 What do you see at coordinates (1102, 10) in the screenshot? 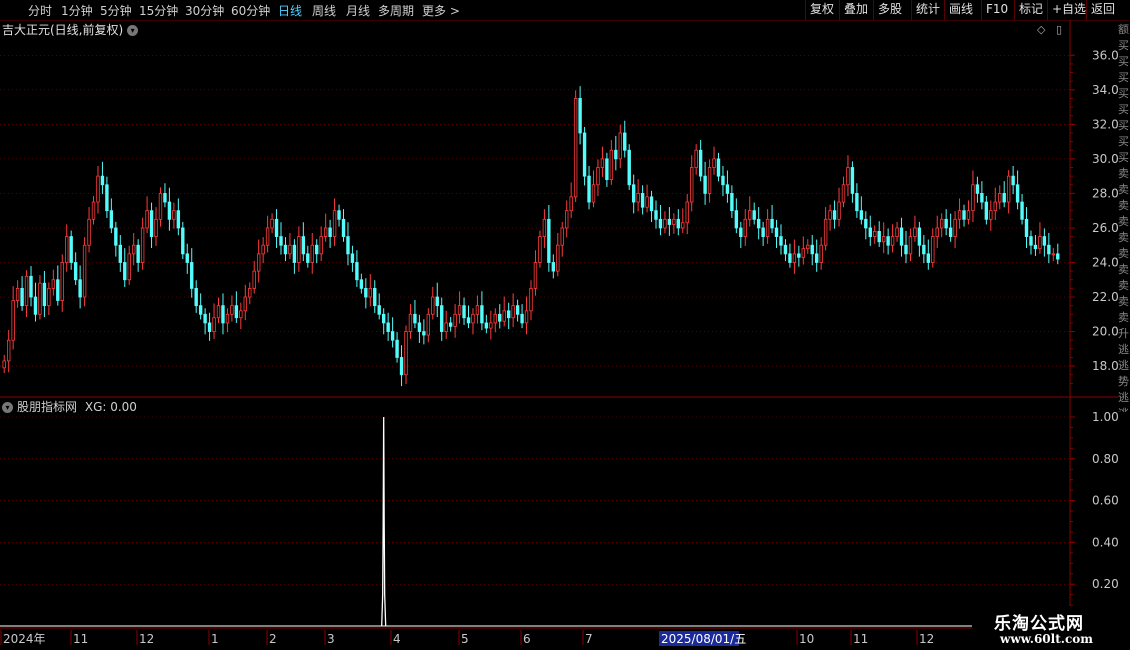
I see `toolbar-button: 返回` at bounding box center [1102, 10].